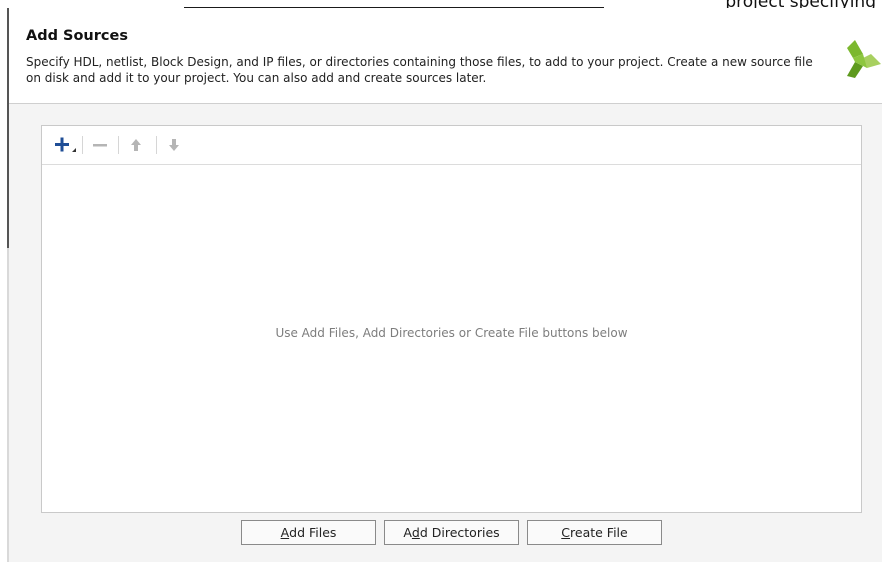 This screenshot has height=562, width=882. I want to click on add-source-button, so click(65, 145).